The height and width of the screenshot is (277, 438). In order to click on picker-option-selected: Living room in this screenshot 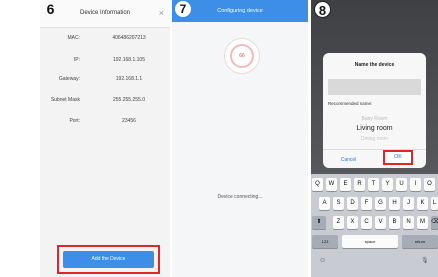, I will do `click(374, 128)`.